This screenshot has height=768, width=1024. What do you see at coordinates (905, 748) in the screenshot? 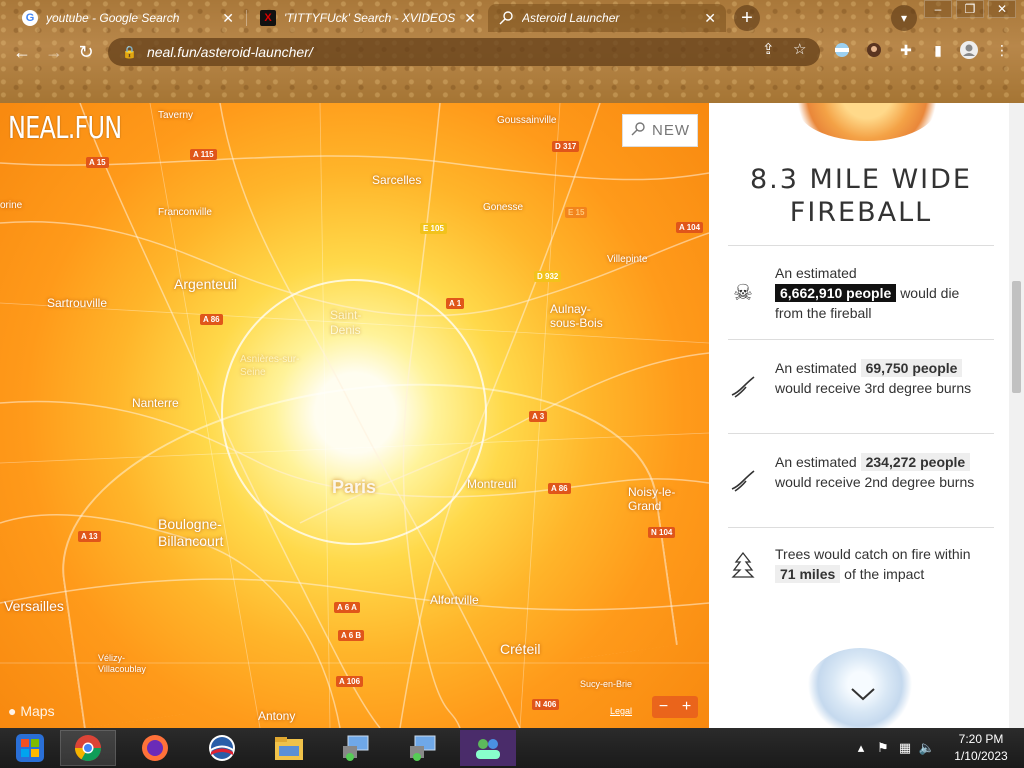
I see `network-icon: ▦` at bounding box center [905, 748].